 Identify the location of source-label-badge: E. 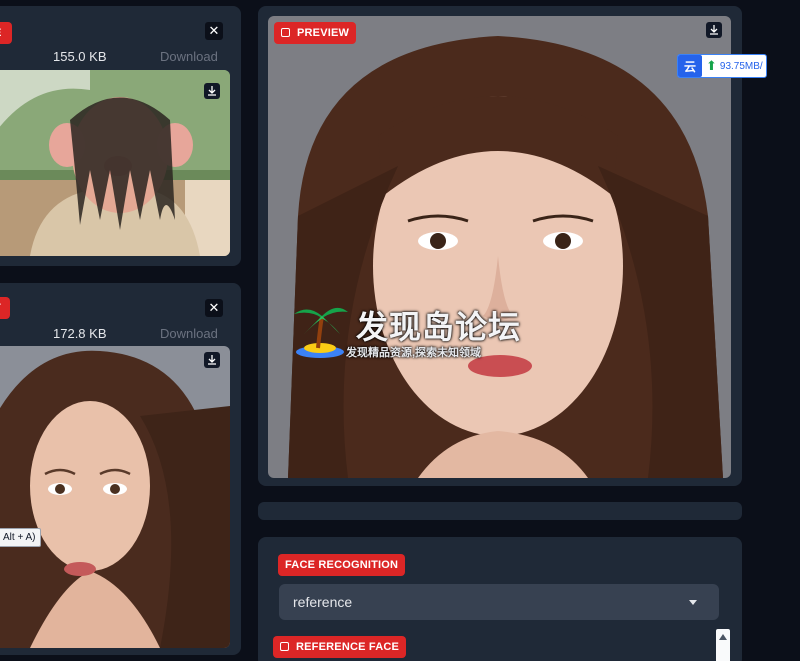
(6, 33).